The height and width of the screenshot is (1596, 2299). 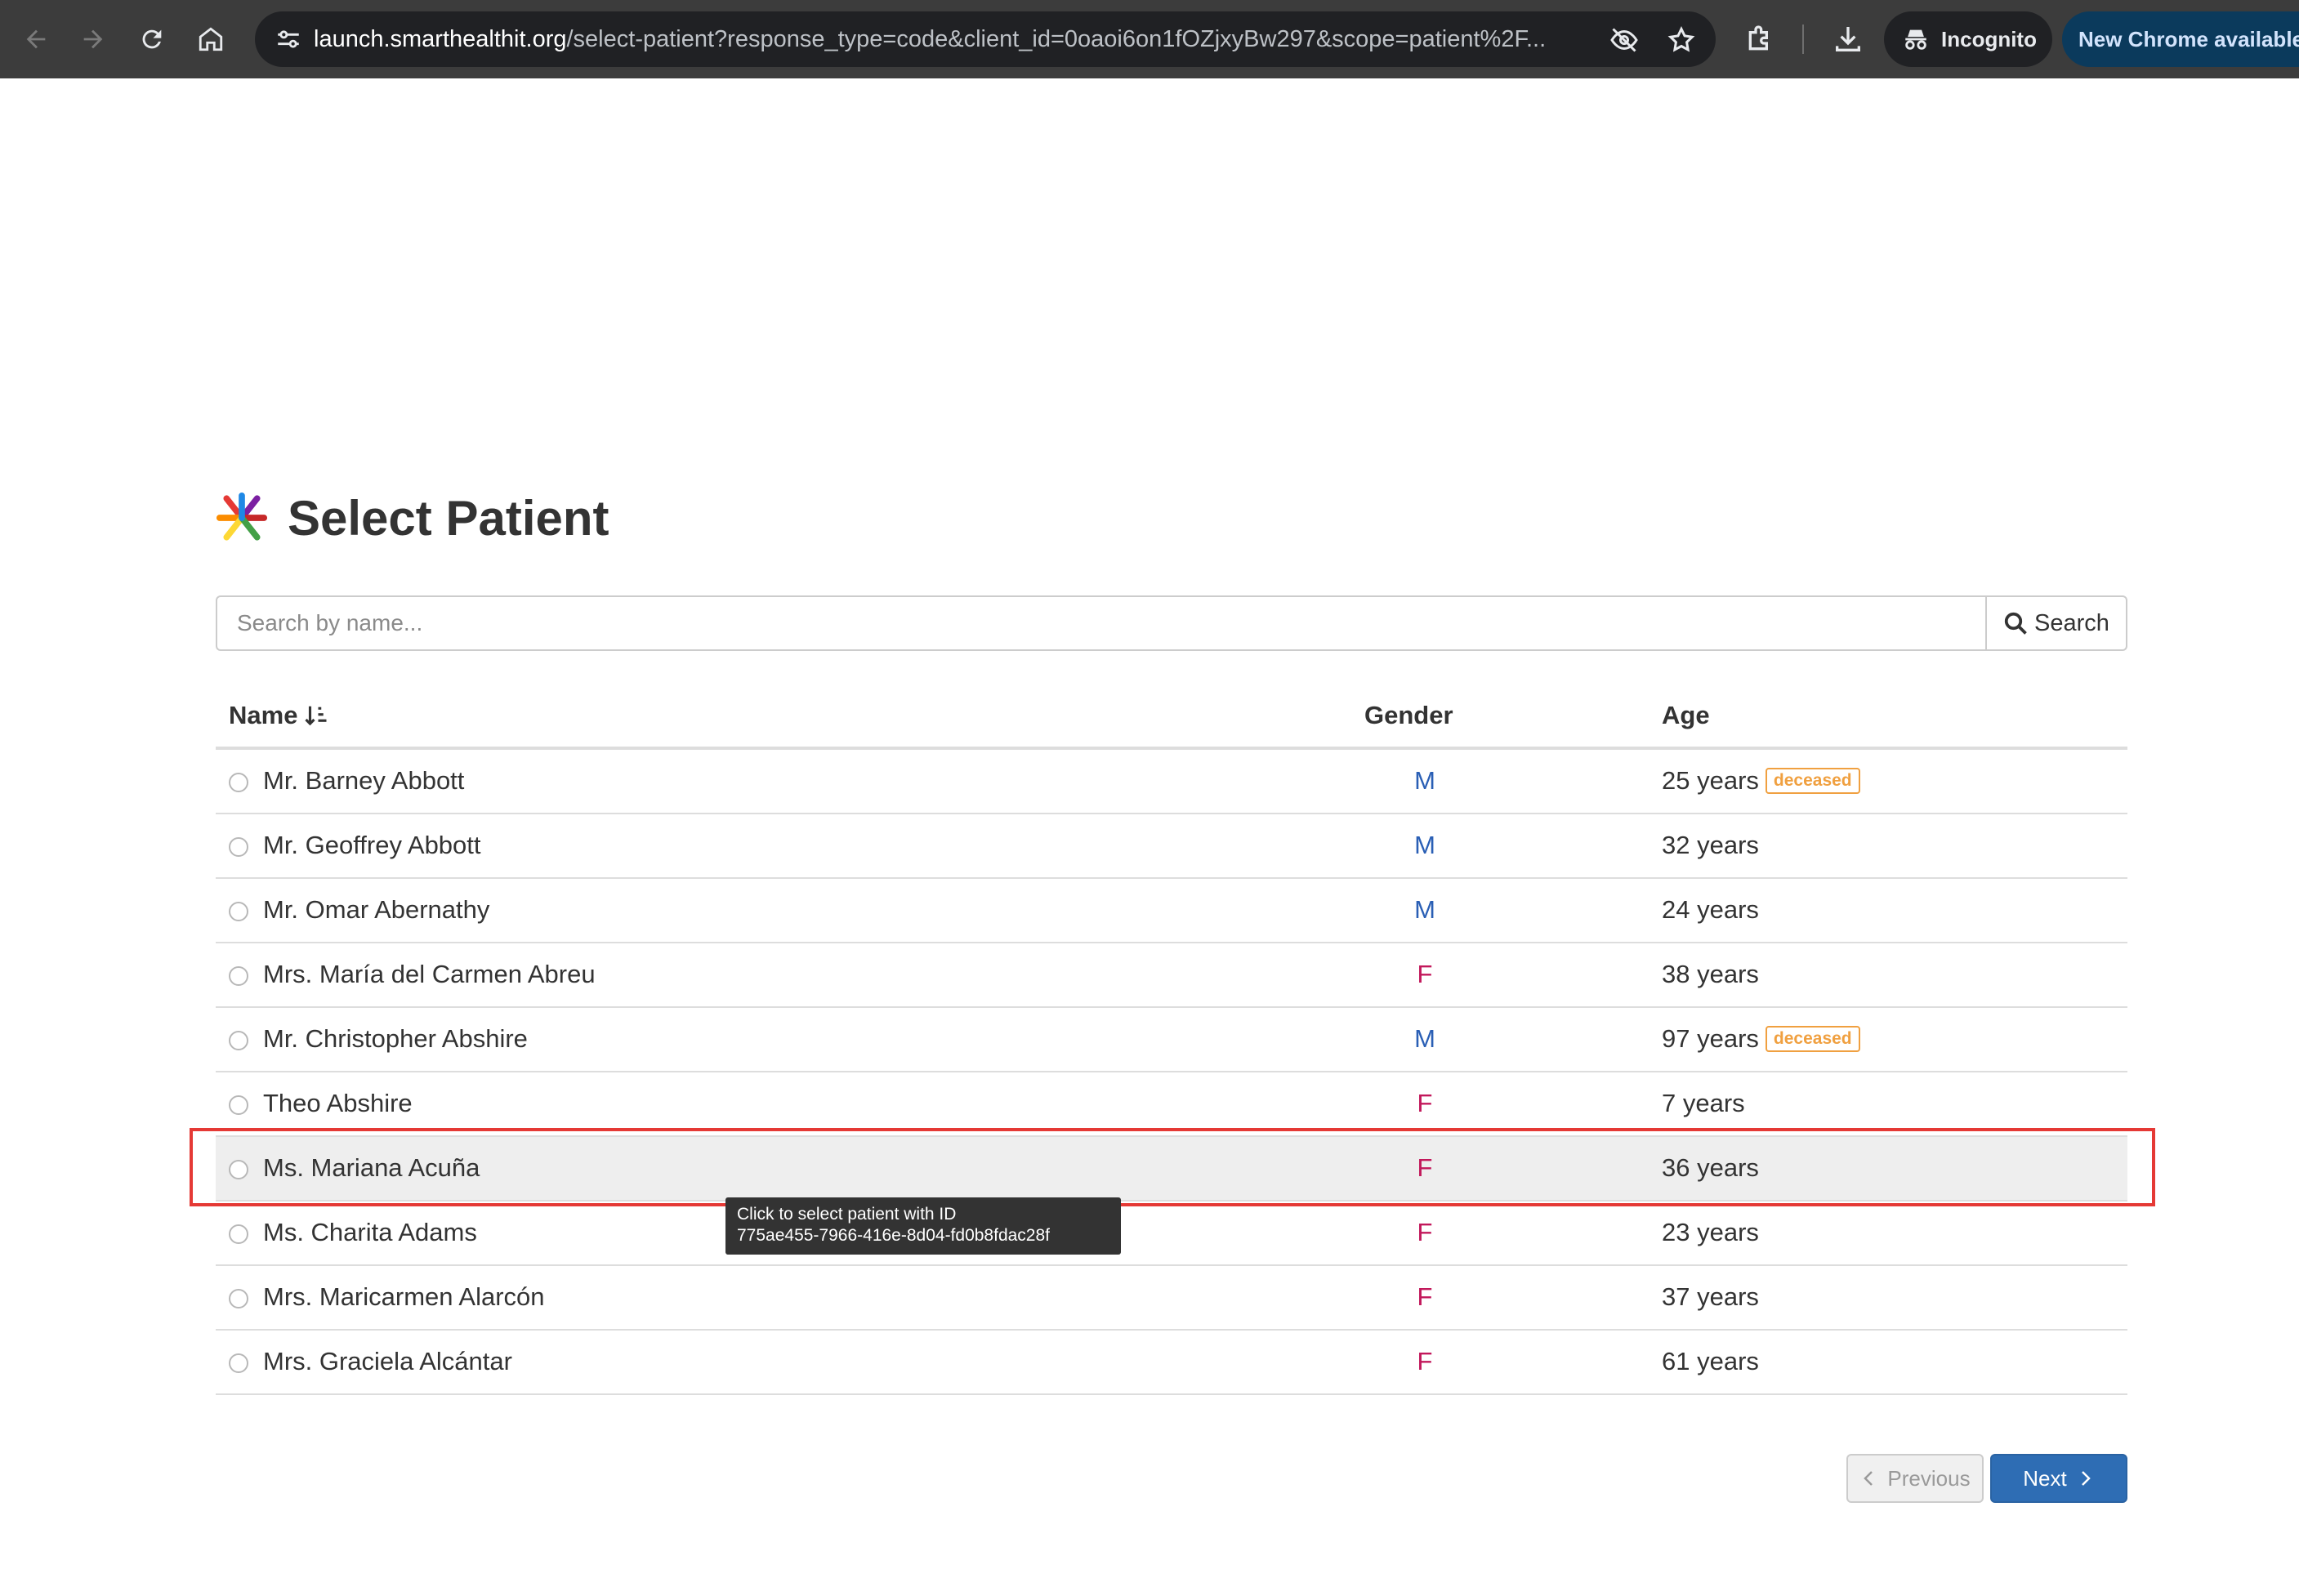 I want to click on table-row: Ms. Charita Adams F 23 years, so click(x=1171, y=1233).